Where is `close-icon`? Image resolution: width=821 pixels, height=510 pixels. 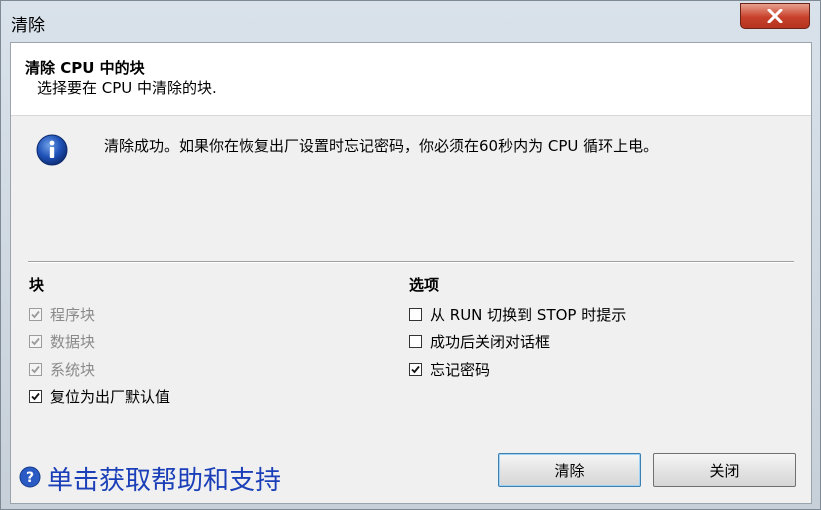 close-icon is located at coordinates (775, 16).